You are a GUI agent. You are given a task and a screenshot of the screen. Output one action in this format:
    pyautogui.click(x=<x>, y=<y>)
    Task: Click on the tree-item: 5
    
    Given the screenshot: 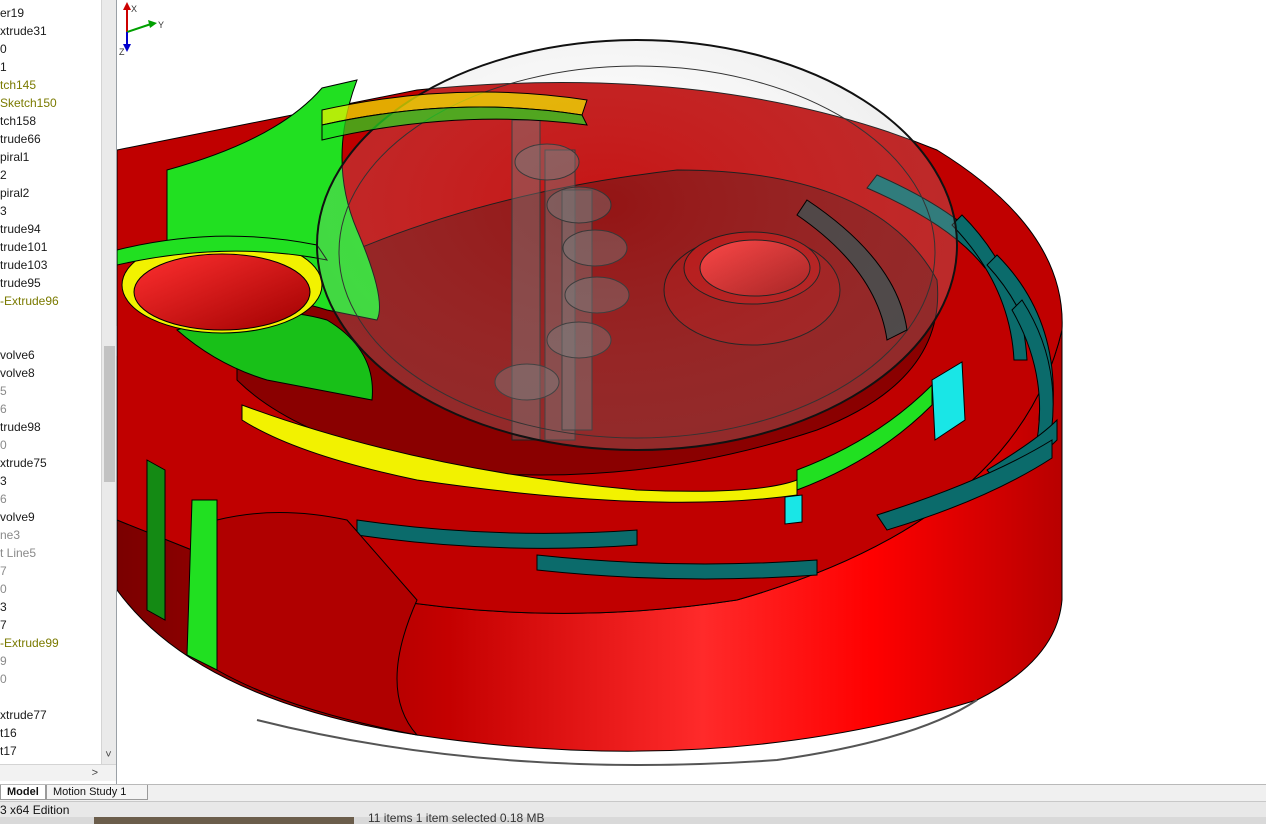 What is the action you would take?
    pyautogui.click(x=52, y=391)
    